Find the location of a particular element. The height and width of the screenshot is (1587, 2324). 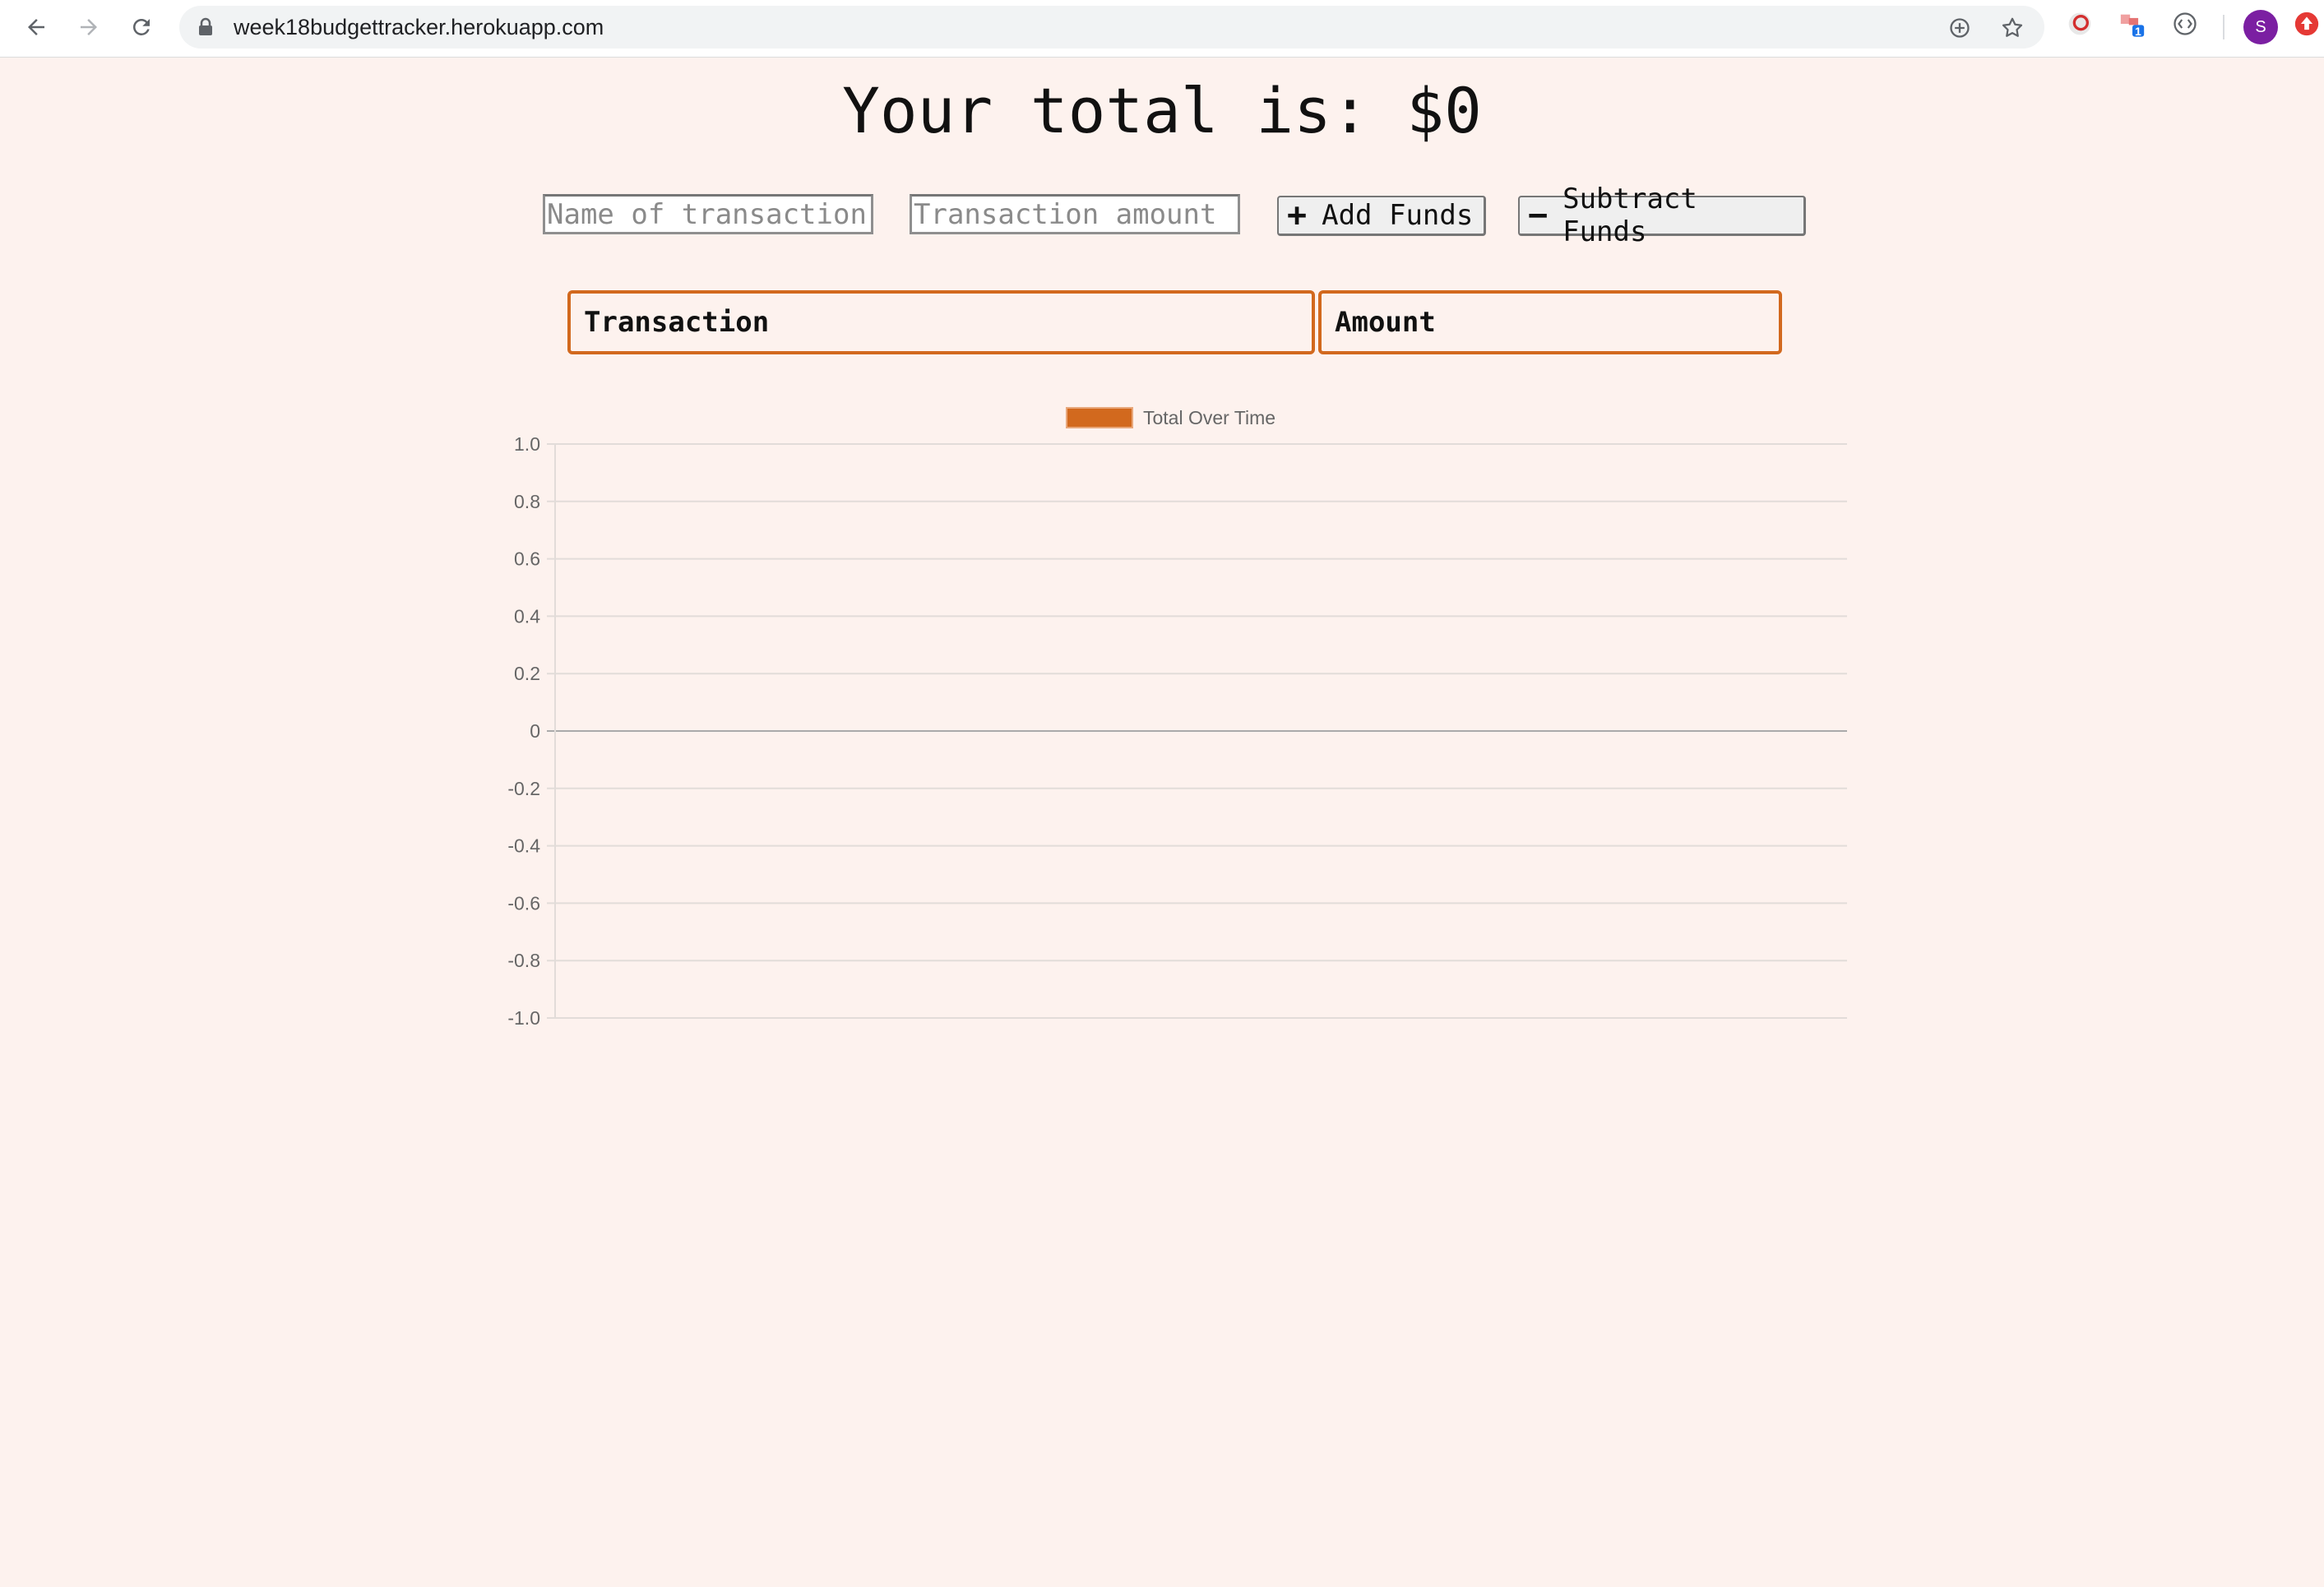

y-tick-label: 0.2 is located at coordinates (527, 673).